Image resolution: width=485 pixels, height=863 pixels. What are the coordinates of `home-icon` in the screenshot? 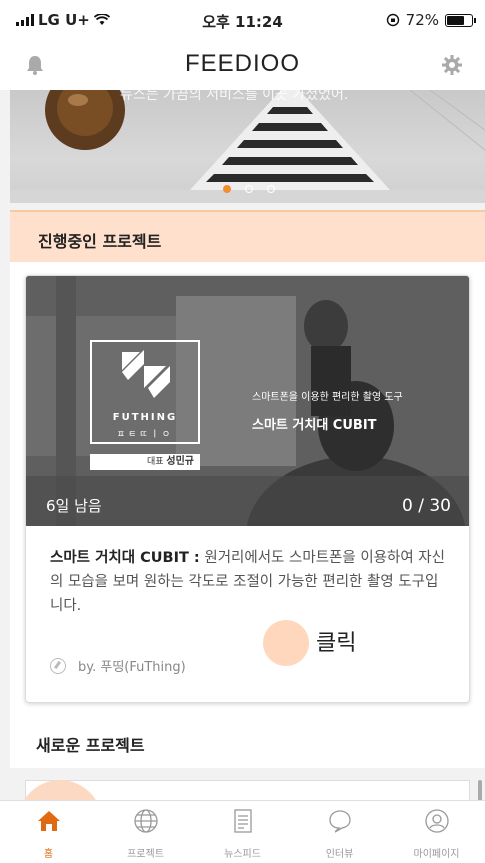 It's located at (49, 821).